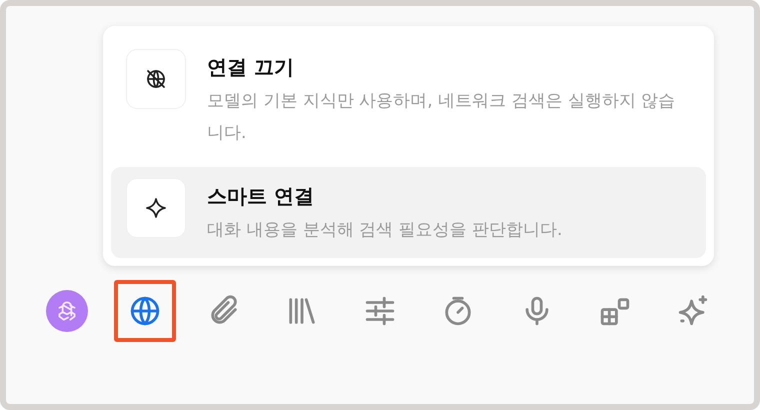 This screenshot has height=410, width=760. I want to click on globe-button, so click(145, 311).